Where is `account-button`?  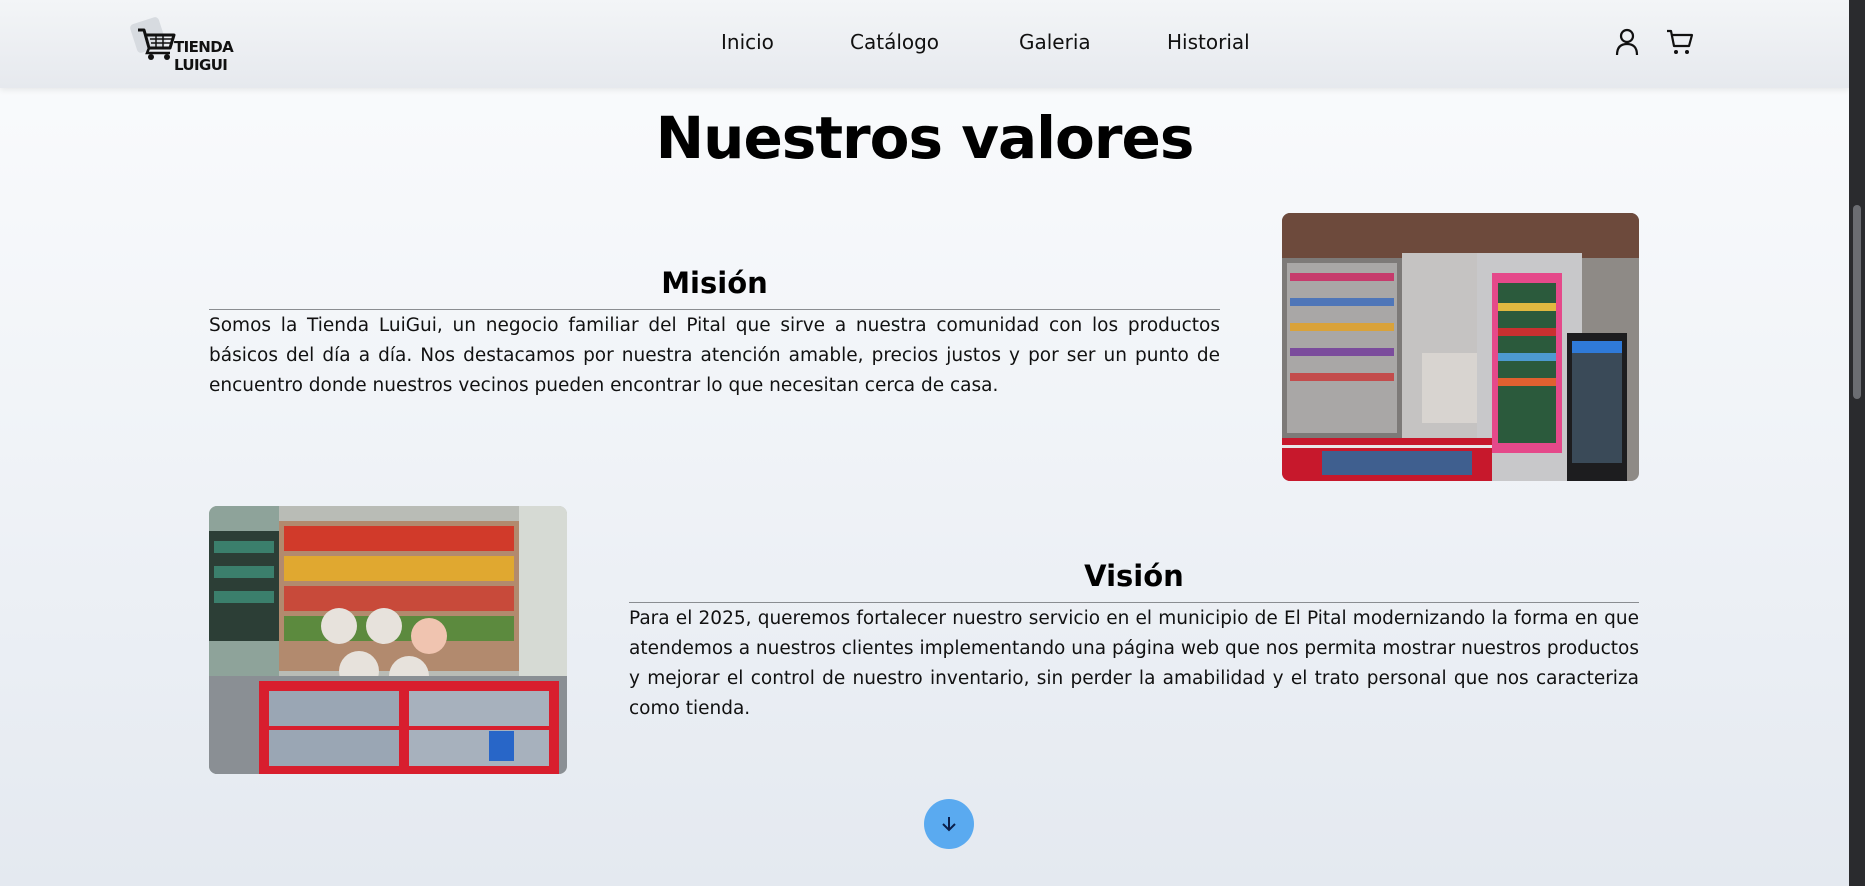 account-button is located at coordinates (1627, 42).